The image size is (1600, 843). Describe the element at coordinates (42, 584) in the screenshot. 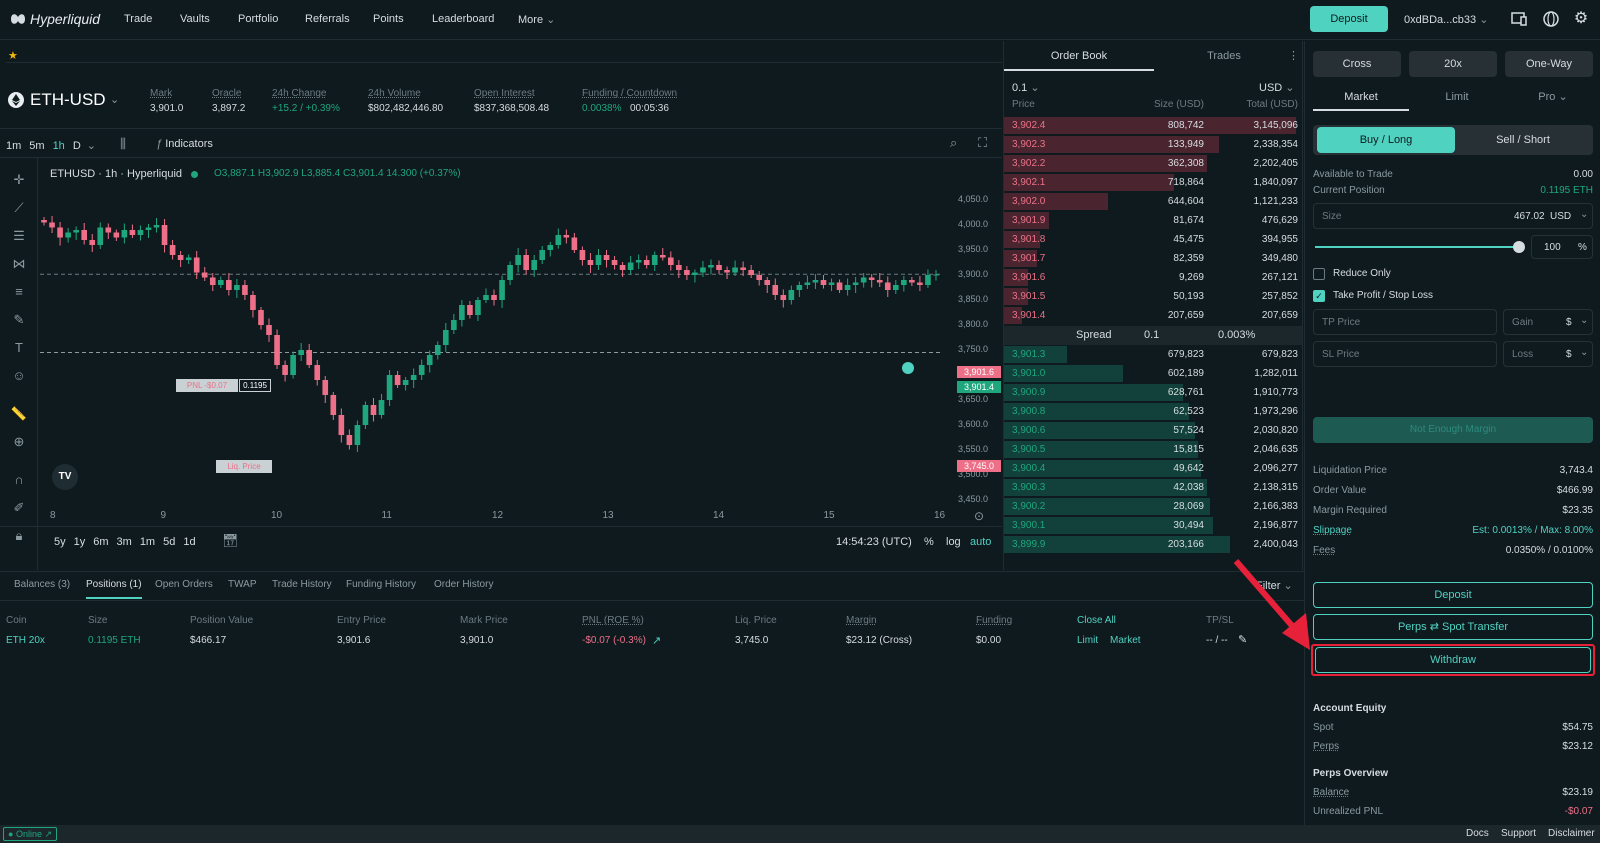

I see `tab-balances: Balances (3)` at that location.